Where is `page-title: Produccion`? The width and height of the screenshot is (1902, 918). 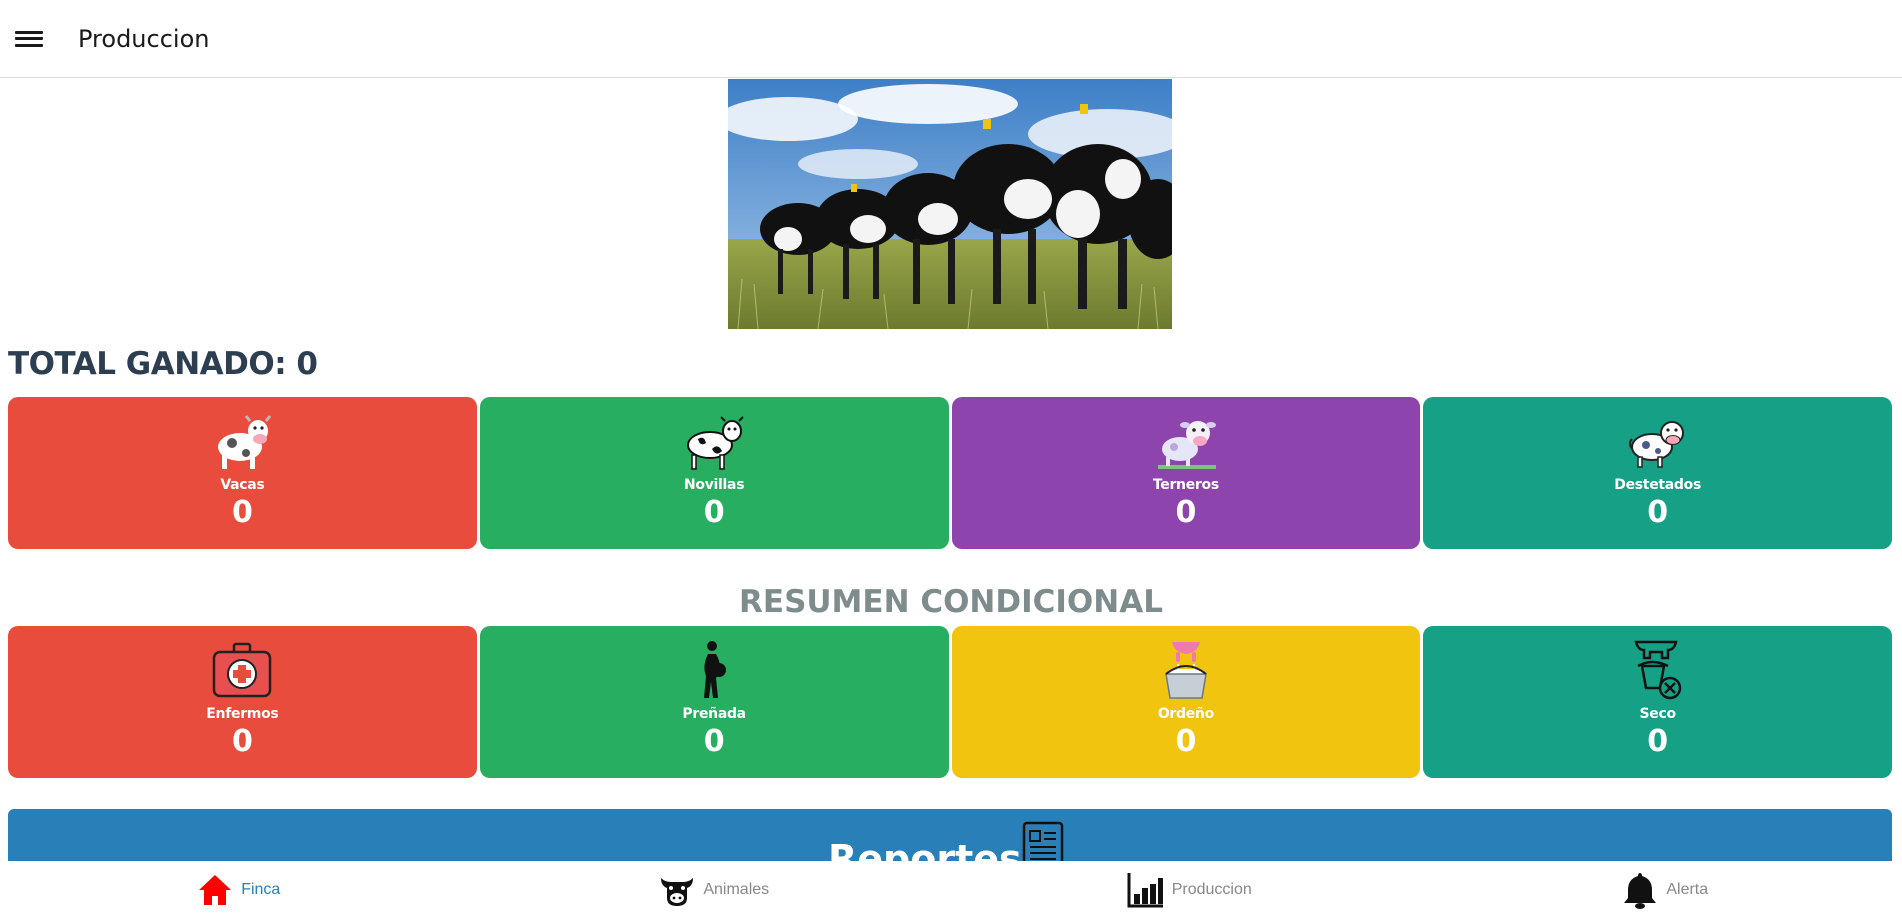 page-title: Produccion is located at coordinates (144, 38).